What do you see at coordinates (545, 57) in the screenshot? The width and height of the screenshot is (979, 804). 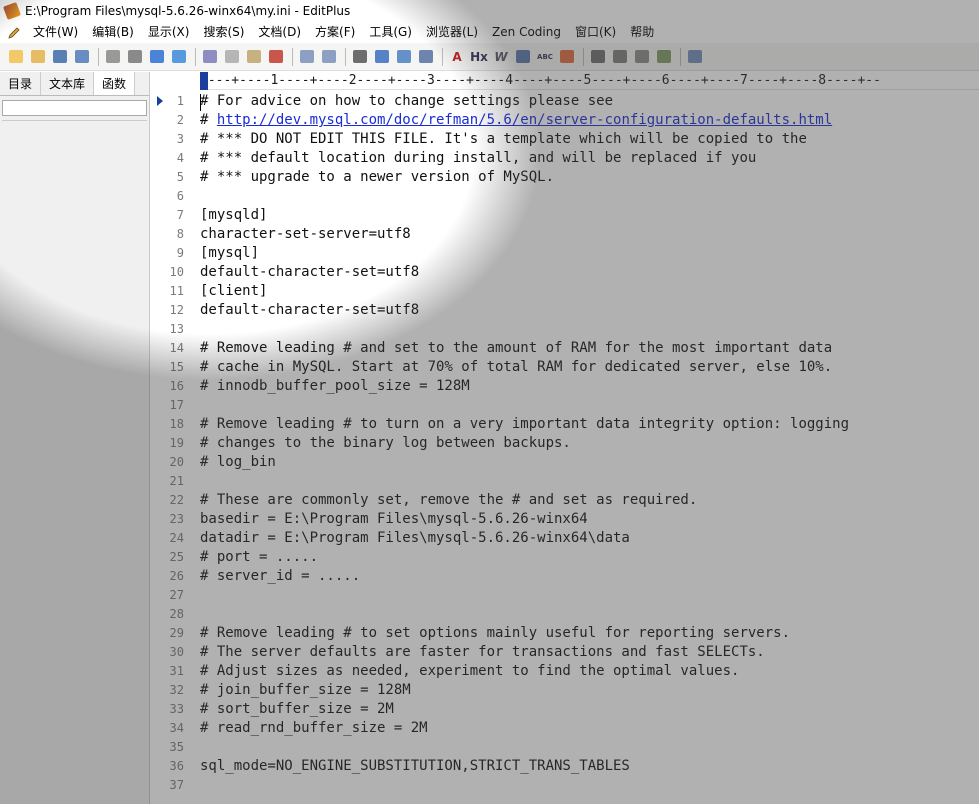 I see `column-icon: ABC` at bounding box center [545, 57].